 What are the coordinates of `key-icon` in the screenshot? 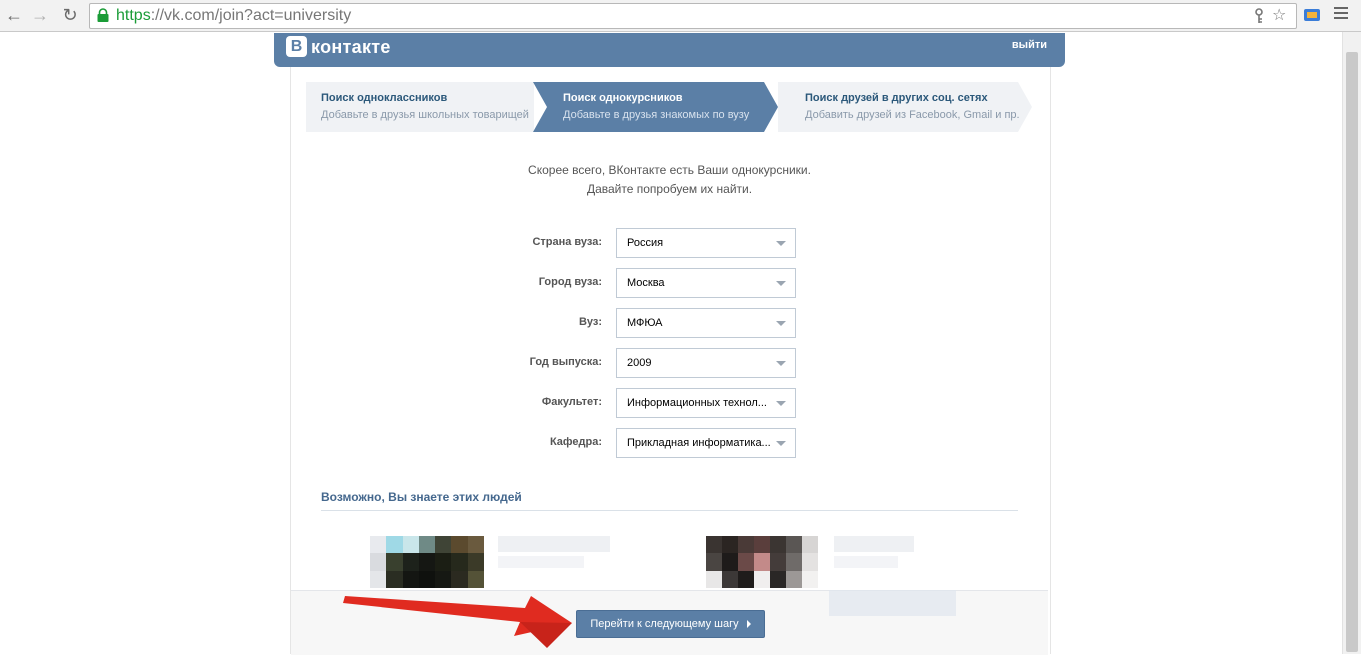 It's located at (1259, 16).